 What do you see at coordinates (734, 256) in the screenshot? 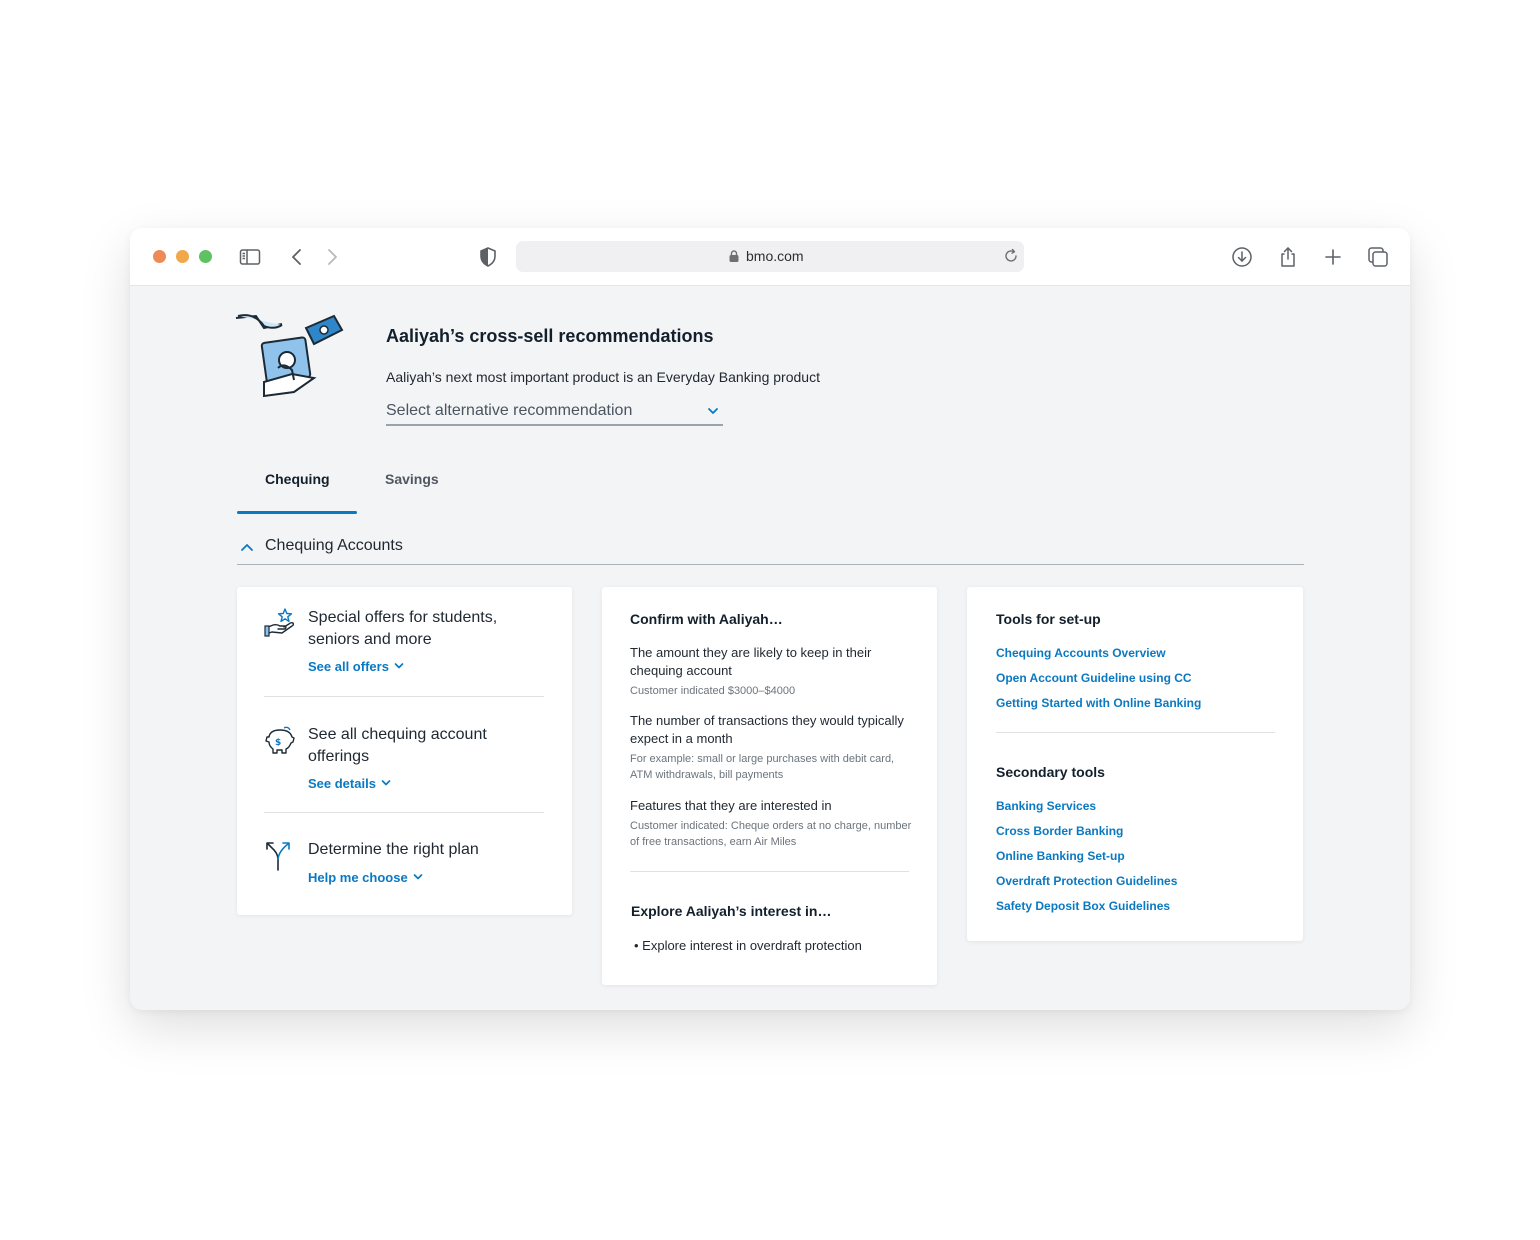
I see `lock-icon` at bounding box center [734, 256].